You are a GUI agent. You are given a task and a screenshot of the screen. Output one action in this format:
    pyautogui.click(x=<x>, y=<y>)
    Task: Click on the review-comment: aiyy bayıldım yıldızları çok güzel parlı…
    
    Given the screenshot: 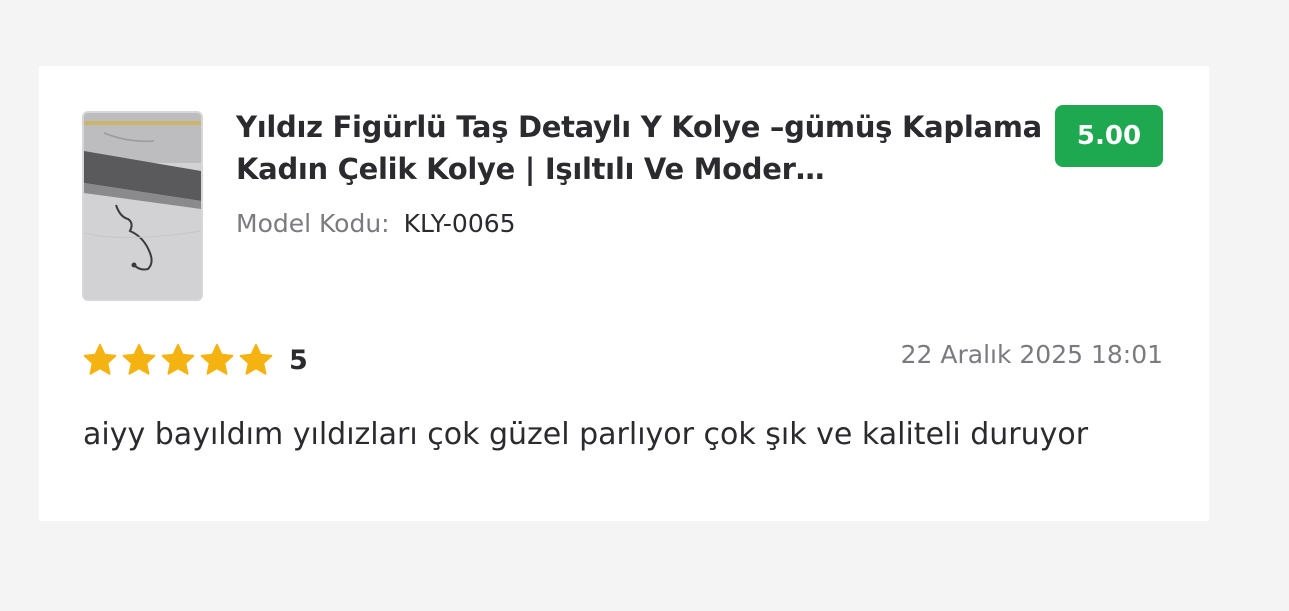 What is the action you would take?
    pyautogui.click(x=586, y=434)
    